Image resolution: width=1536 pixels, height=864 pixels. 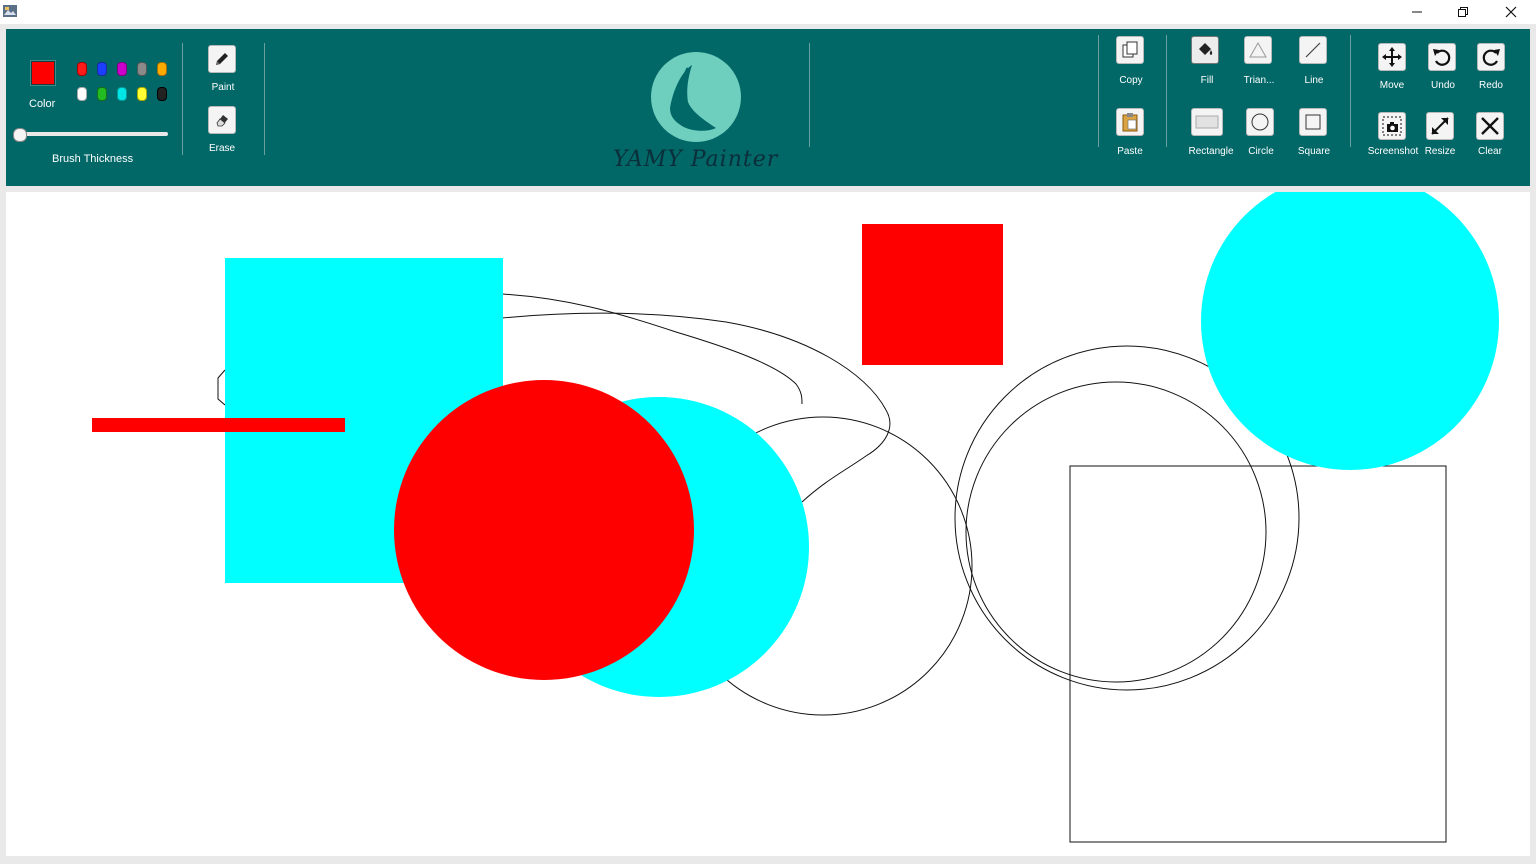 I want to click on restore-icon, so click(x=1463, y=12).